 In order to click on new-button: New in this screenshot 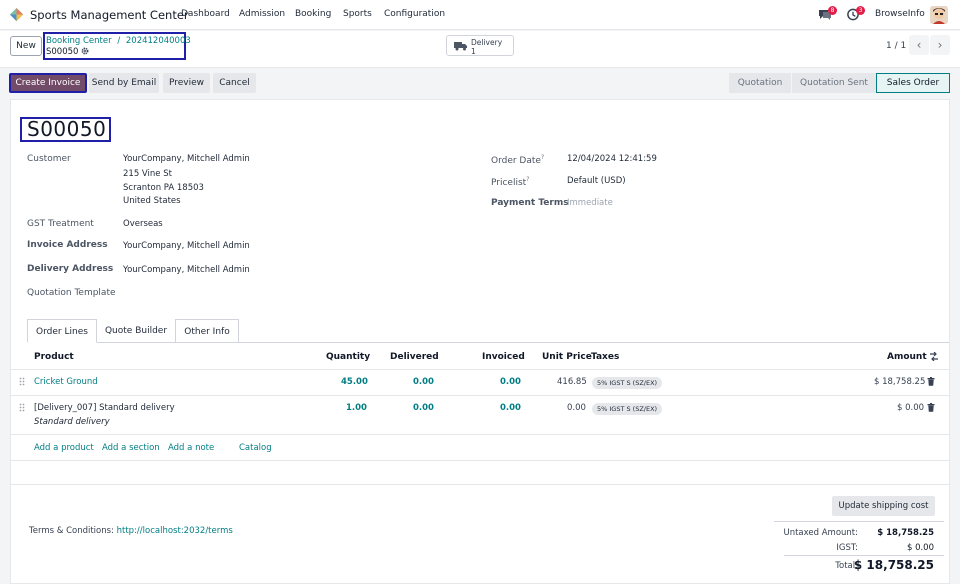, I will do `click(26, 46)`.